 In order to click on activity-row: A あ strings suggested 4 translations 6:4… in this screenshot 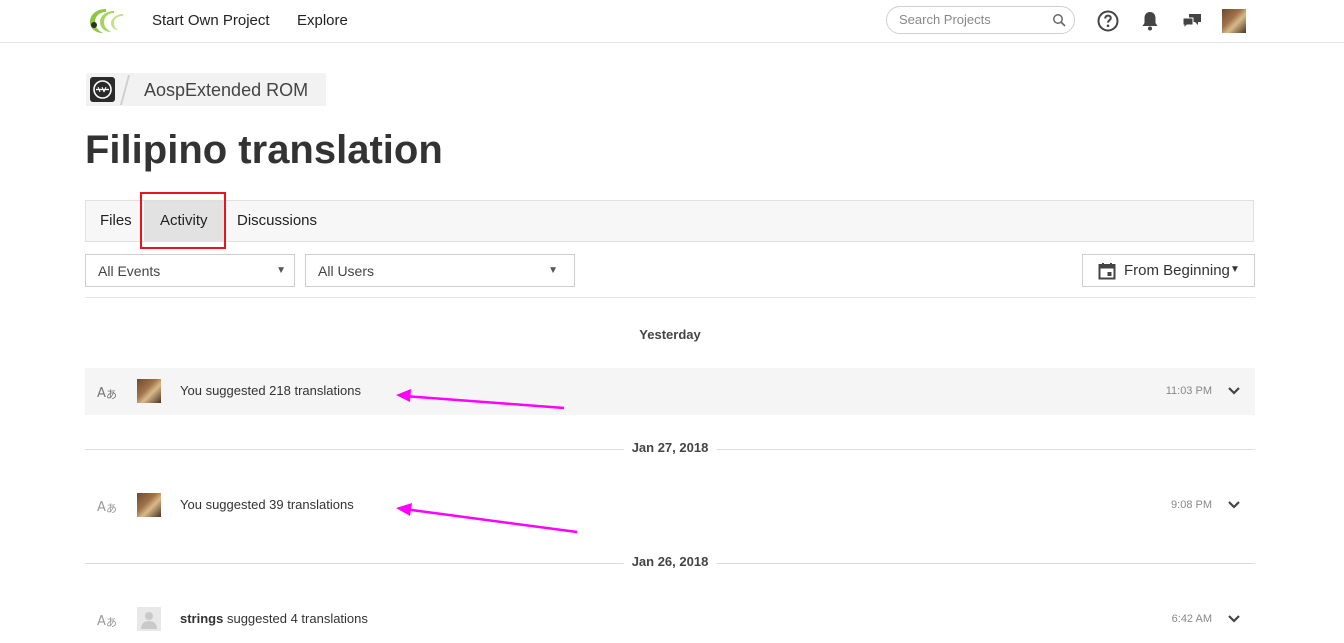, I will do `click(670, 619)`.